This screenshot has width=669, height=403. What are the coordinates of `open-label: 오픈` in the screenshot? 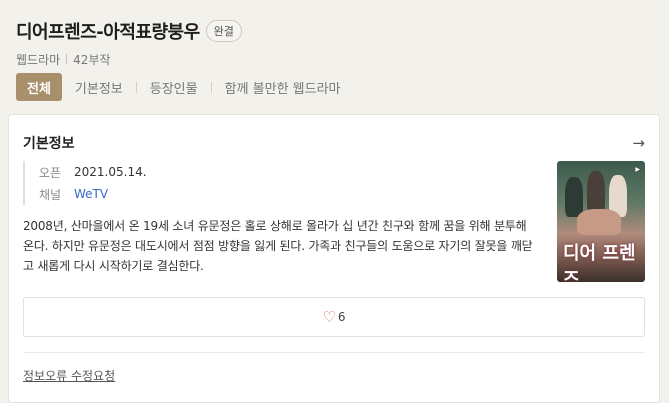 It's located at (50, 172).